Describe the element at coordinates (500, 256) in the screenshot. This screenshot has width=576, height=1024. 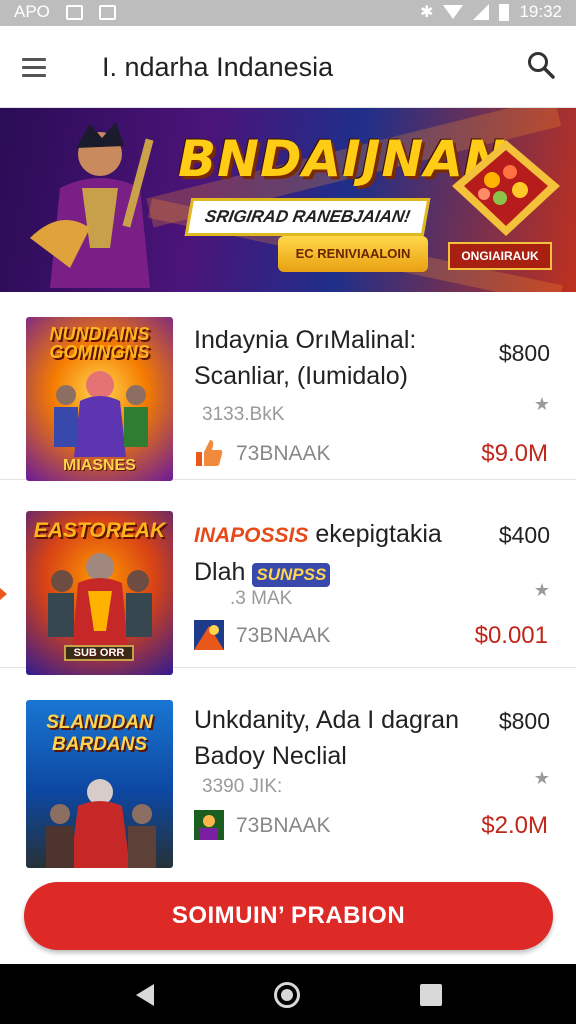
I see `banner-food-label: ONGIAIRAUK` at that location.